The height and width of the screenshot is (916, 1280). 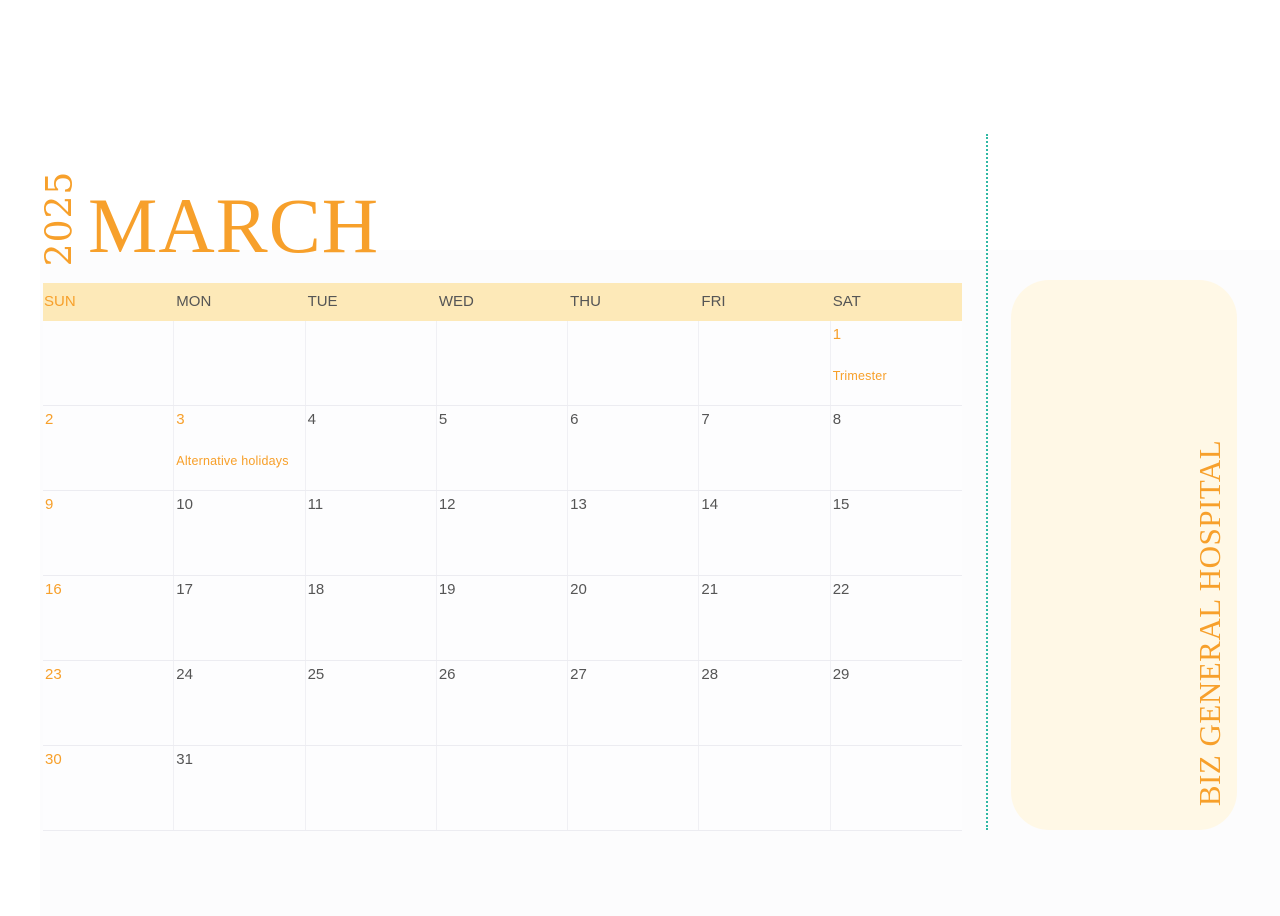 I want to click on day-cell-13: 13, so click(x=634, y=533).